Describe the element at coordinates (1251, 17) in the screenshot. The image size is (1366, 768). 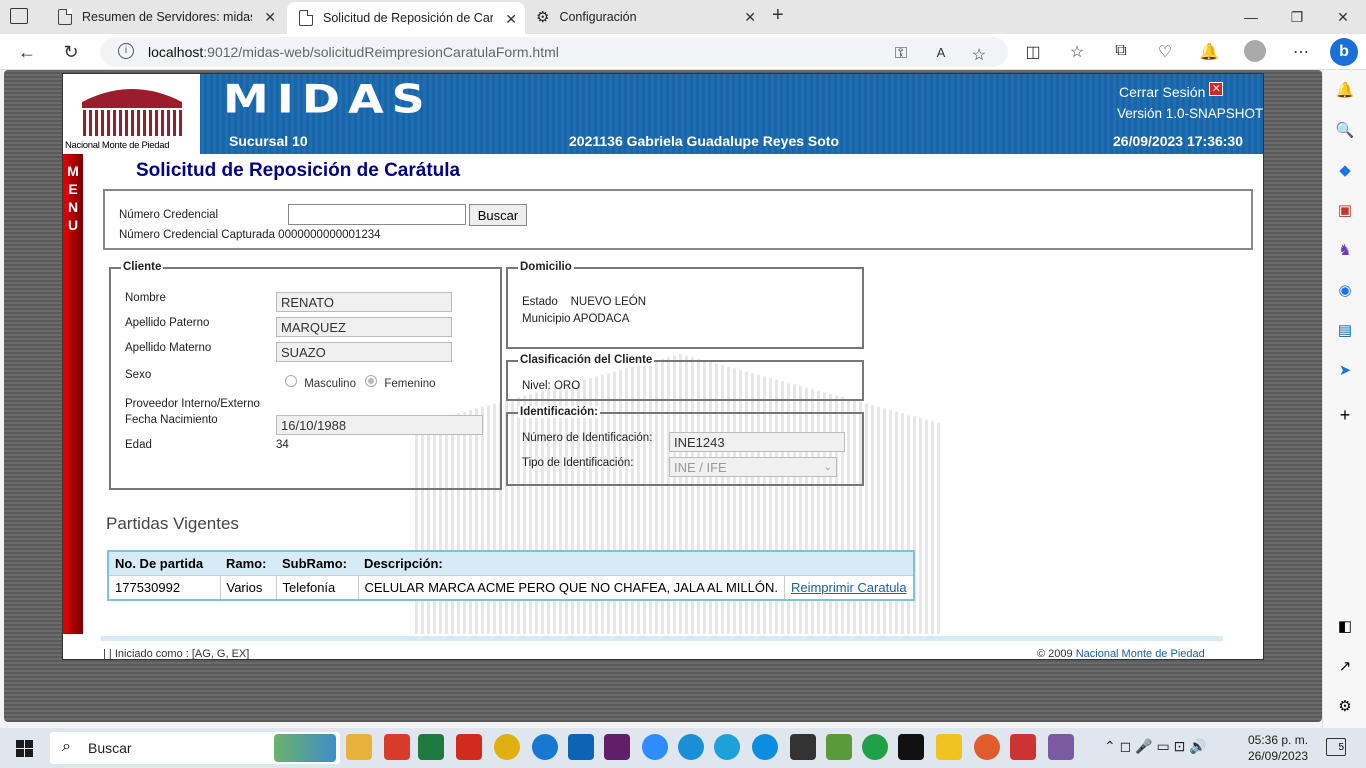
I see `minimize-icon: —` at that location.